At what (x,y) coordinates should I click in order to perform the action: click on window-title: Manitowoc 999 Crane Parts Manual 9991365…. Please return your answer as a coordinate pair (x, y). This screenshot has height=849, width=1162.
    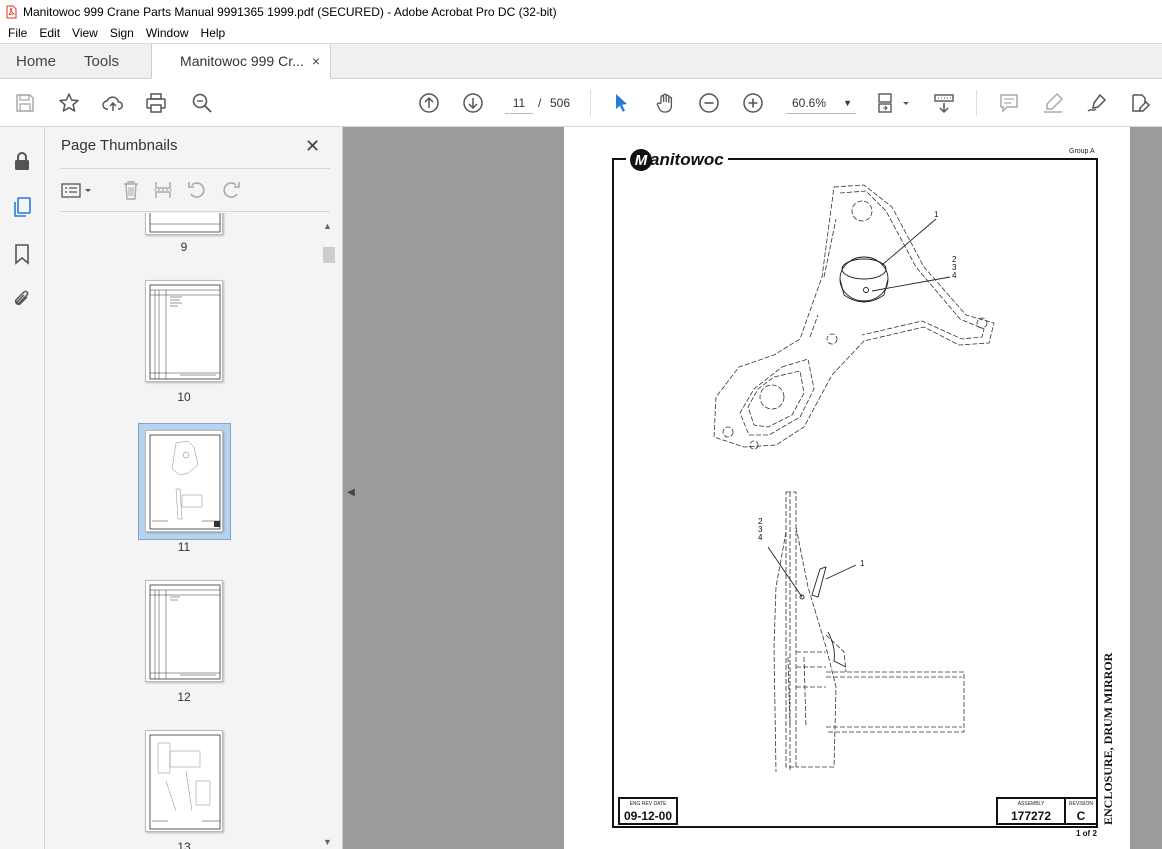
    Looking at the image, I should click on (290, 11).